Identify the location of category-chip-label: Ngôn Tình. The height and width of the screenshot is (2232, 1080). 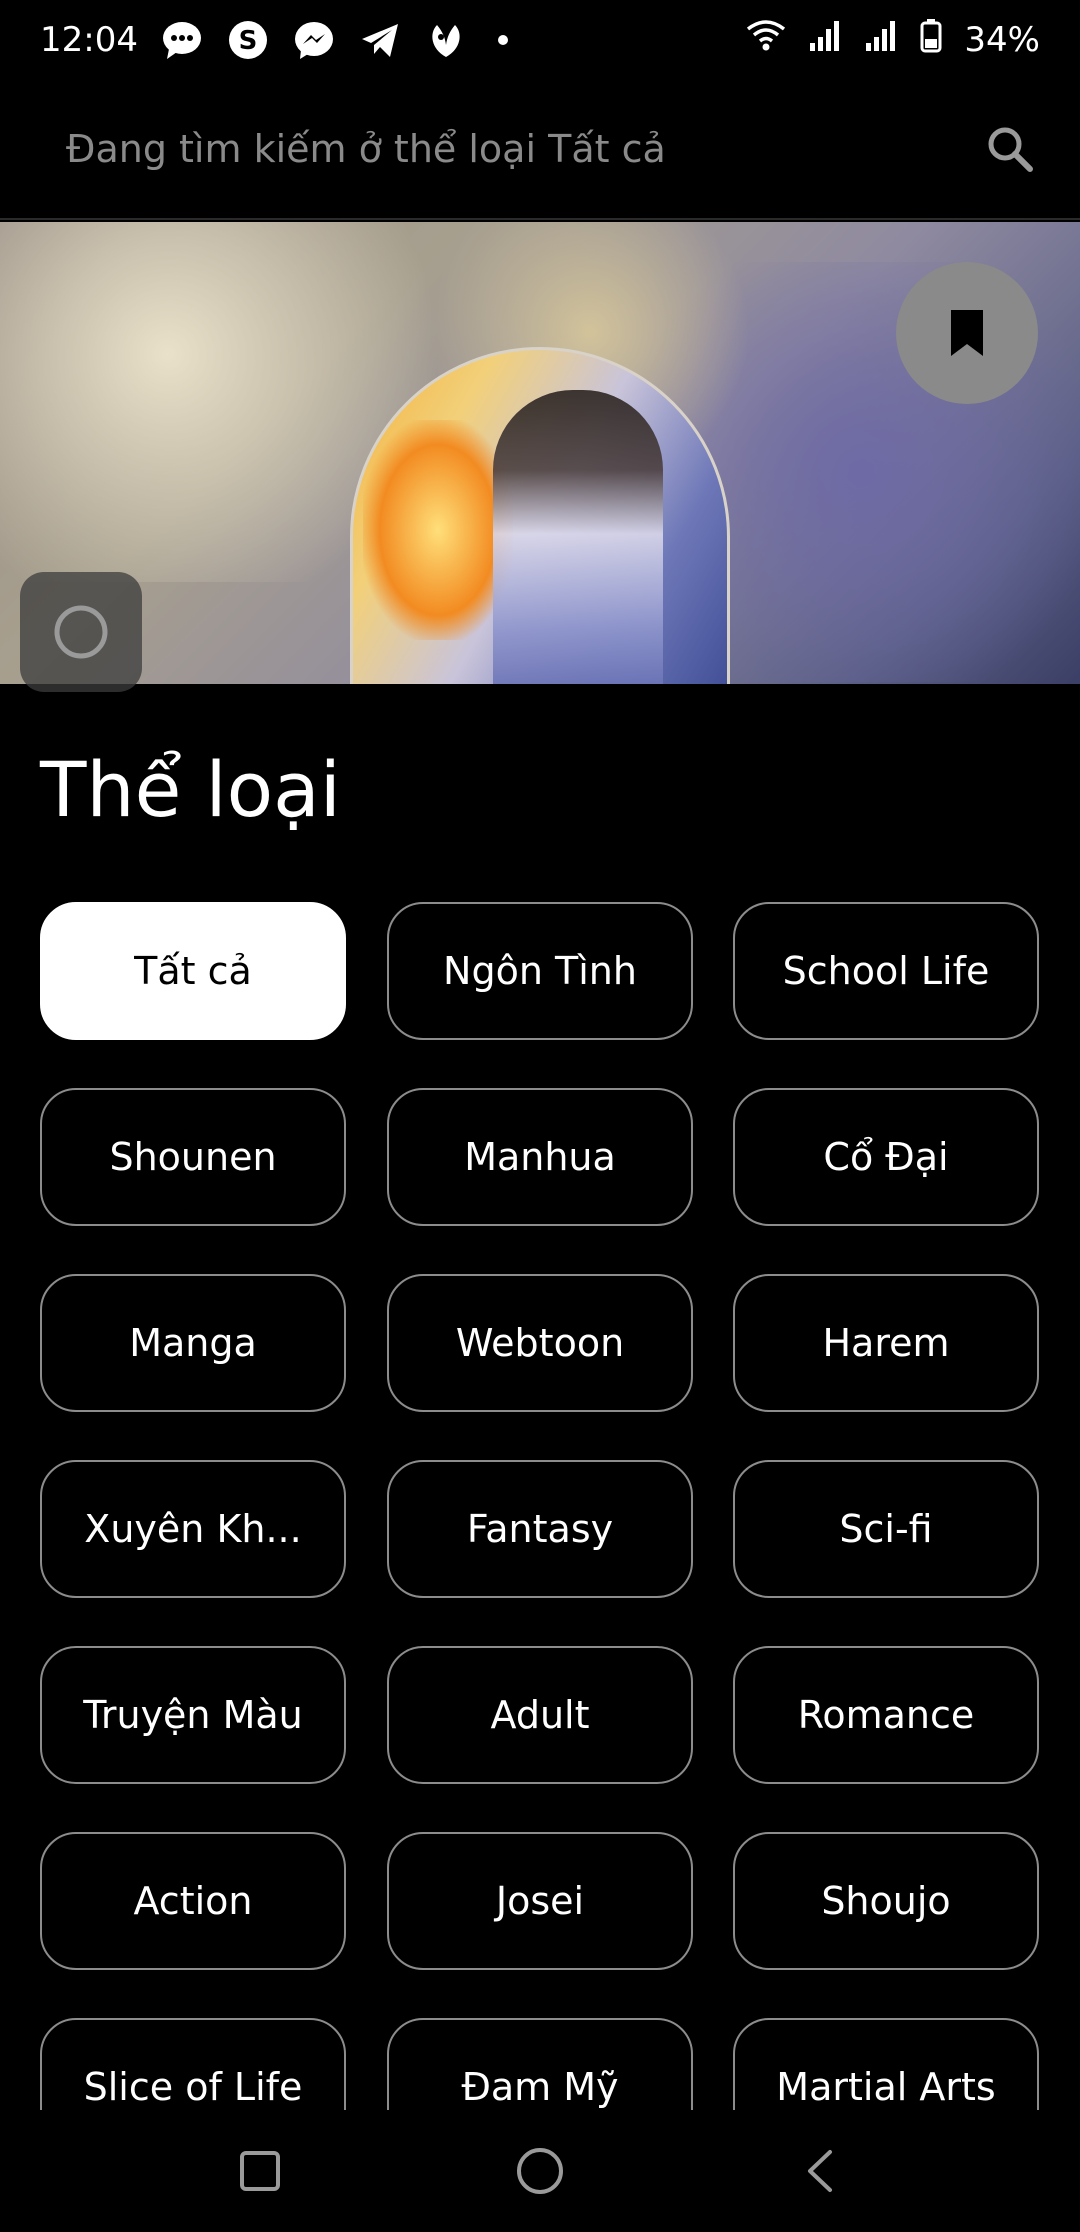
(540, 971).